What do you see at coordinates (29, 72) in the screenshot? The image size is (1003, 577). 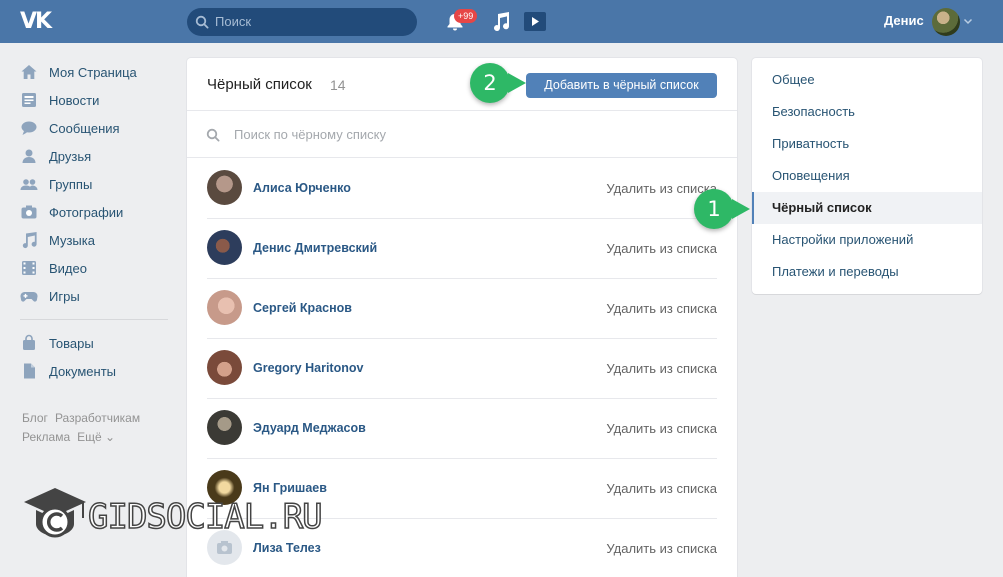 I see `home-icon` at bounding box center [29, 72].